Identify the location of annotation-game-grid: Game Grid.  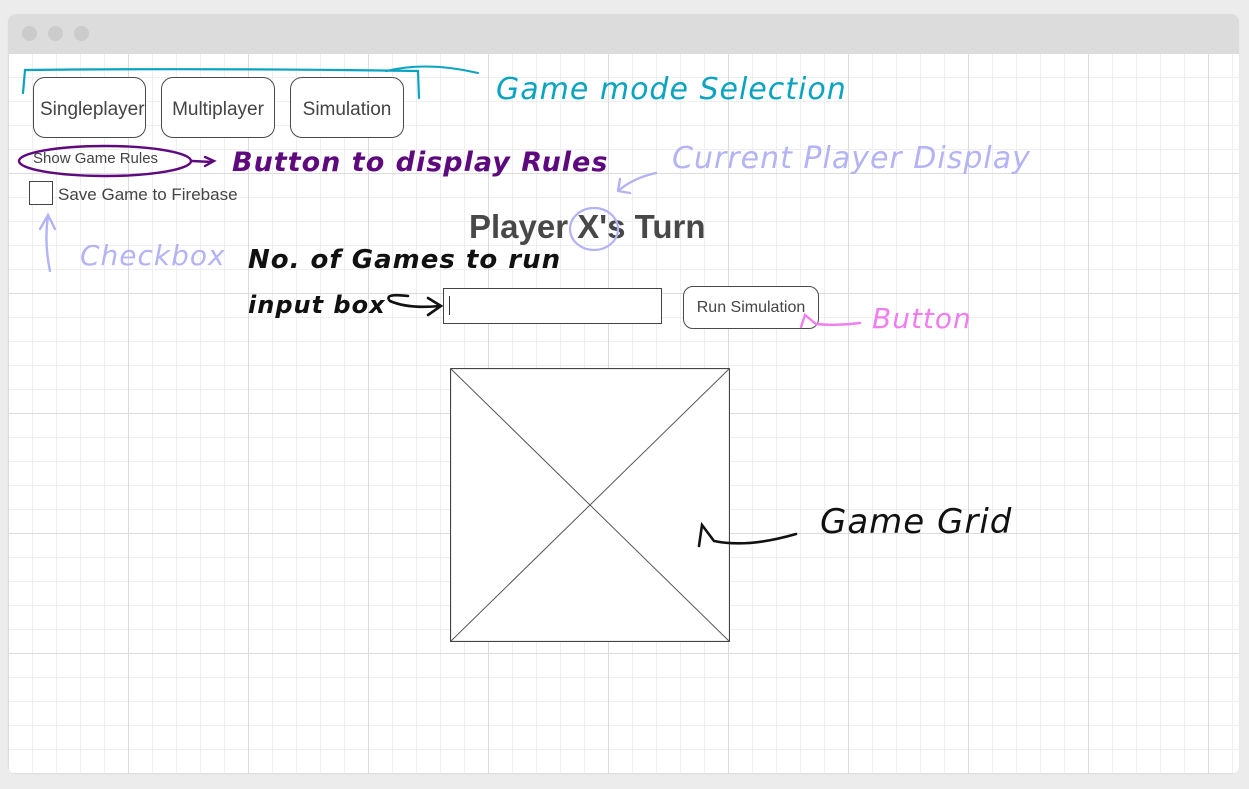
(916, 522).